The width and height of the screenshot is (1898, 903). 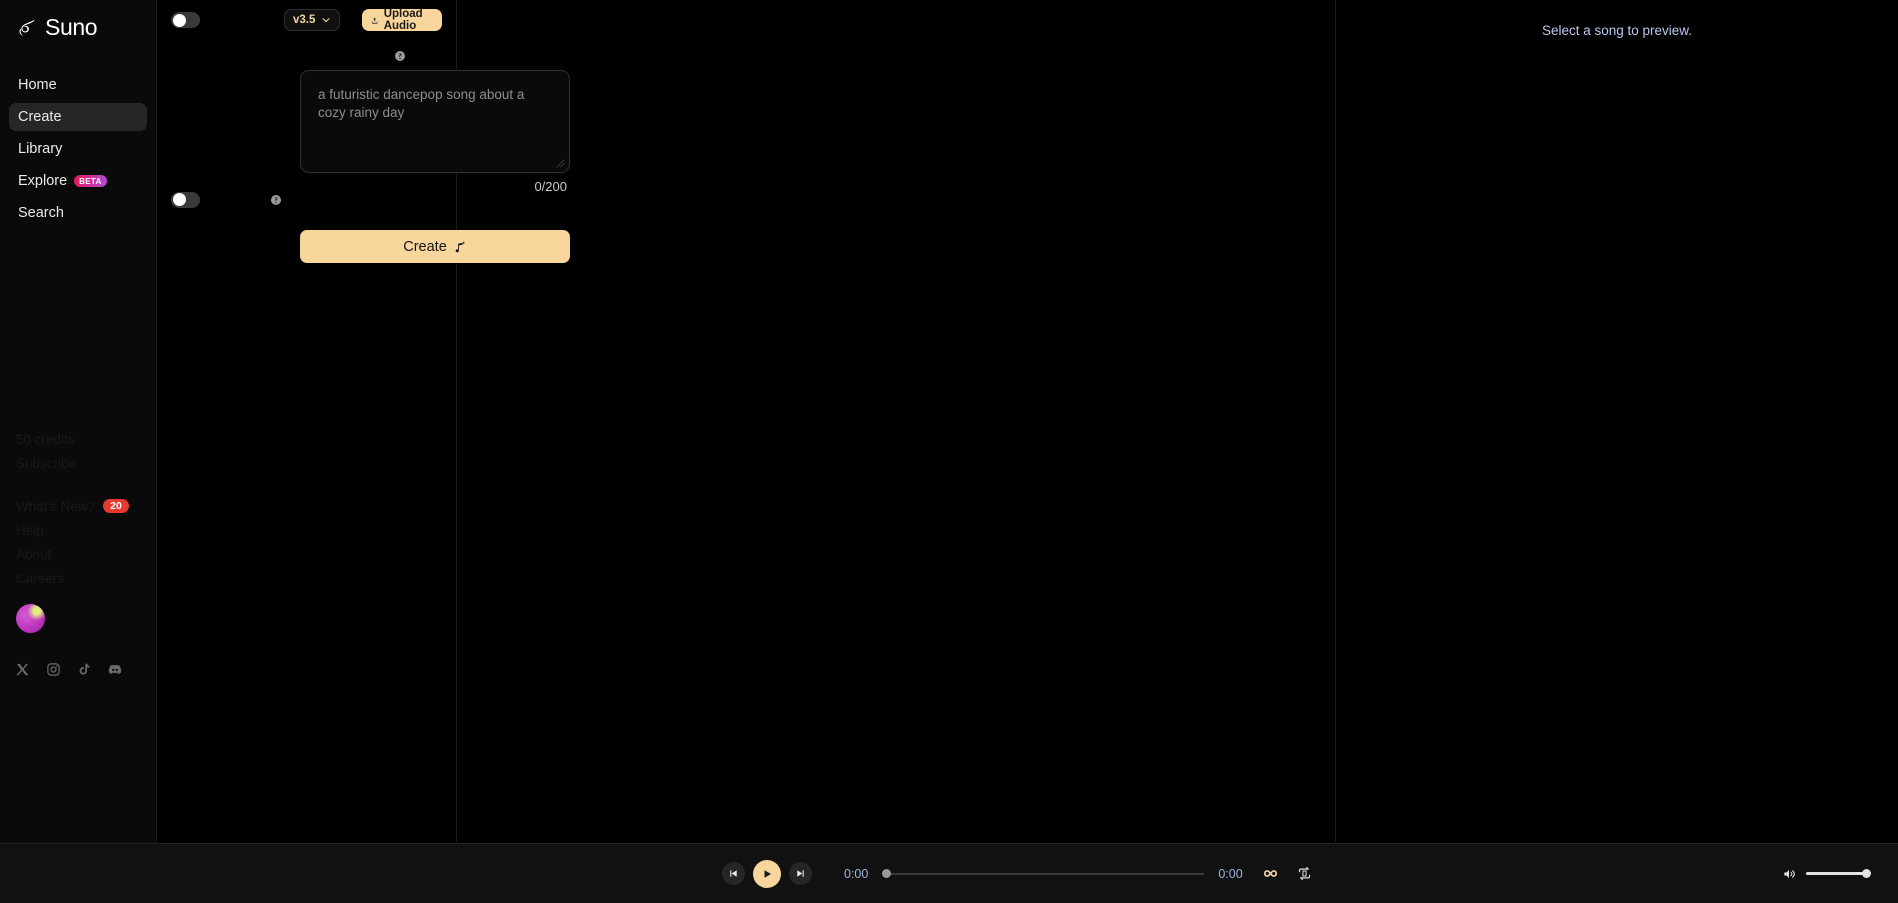 What do you see at coordinates (78, 578) in the screenshot?
I see `careers-link: Careers` at bounding box center [78, 578].